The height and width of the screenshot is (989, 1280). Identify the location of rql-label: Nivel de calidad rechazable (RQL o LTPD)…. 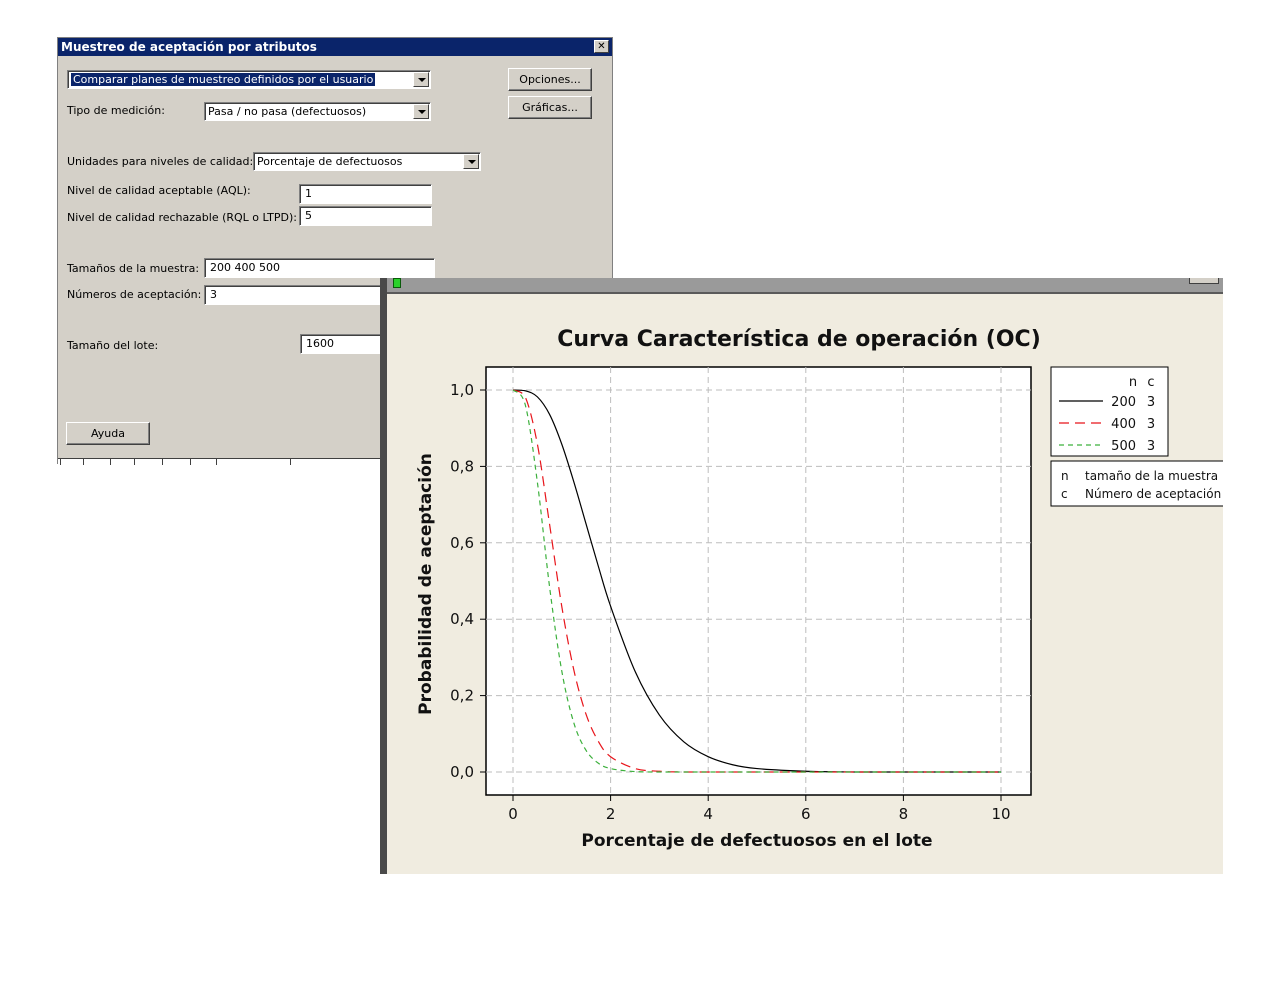
(182, 217).